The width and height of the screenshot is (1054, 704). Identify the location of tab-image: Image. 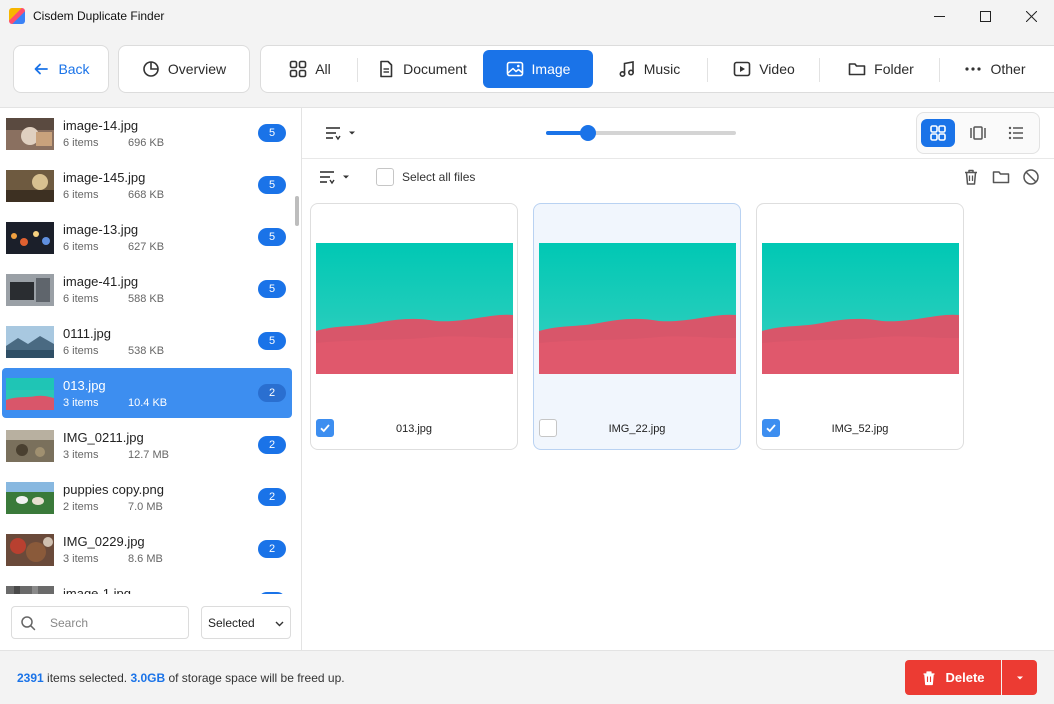
(538, 69).